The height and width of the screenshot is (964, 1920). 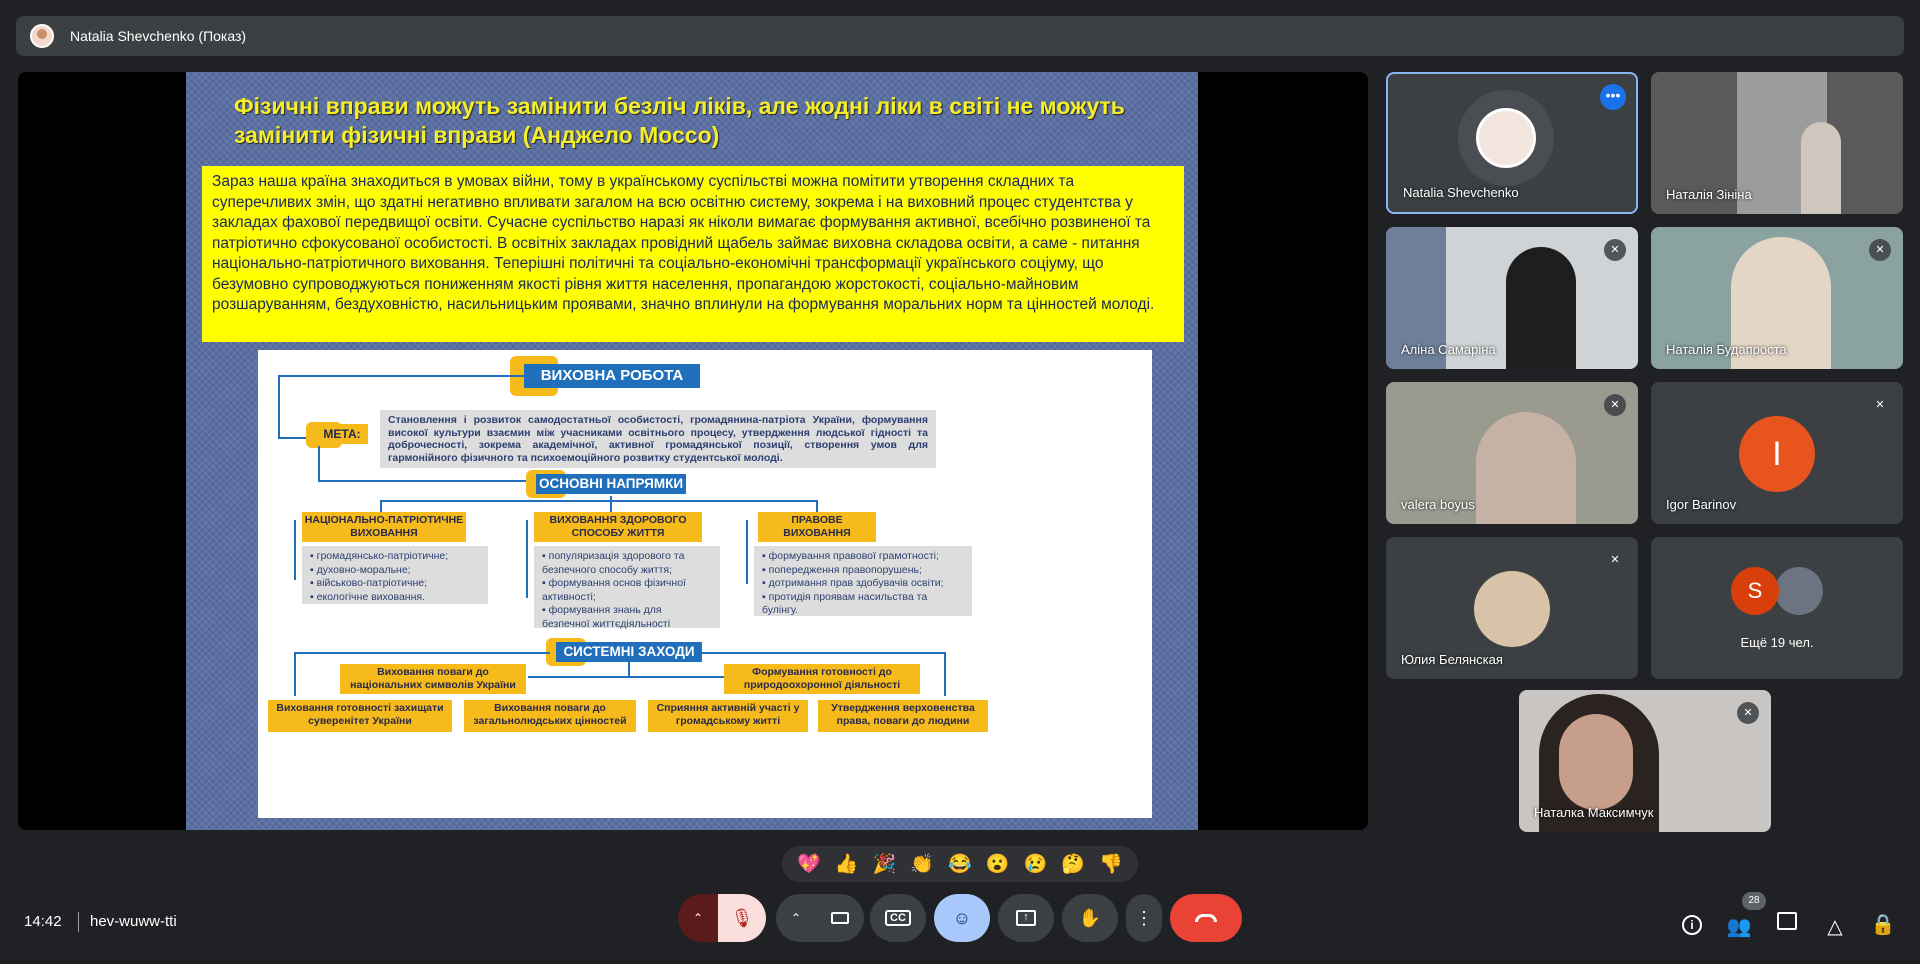 I want to click on participant-tile: Наталія Зініна, so click(x=1777, y=143).